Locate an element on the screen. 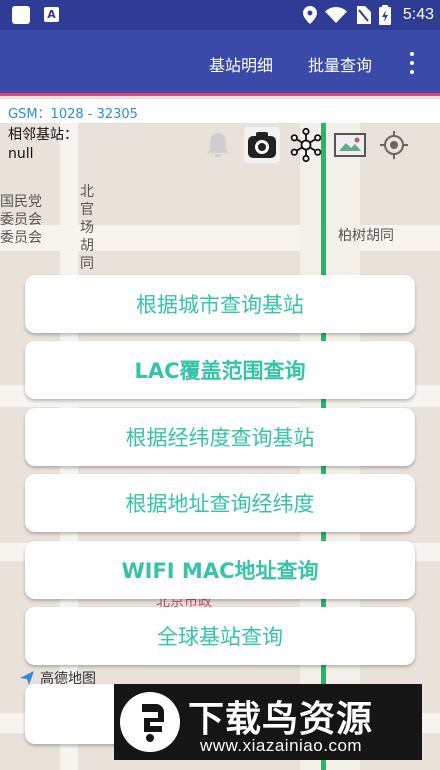 This screenshot has width=440, height=770. a-badge-icon: A is located at coordinates (51, 14).